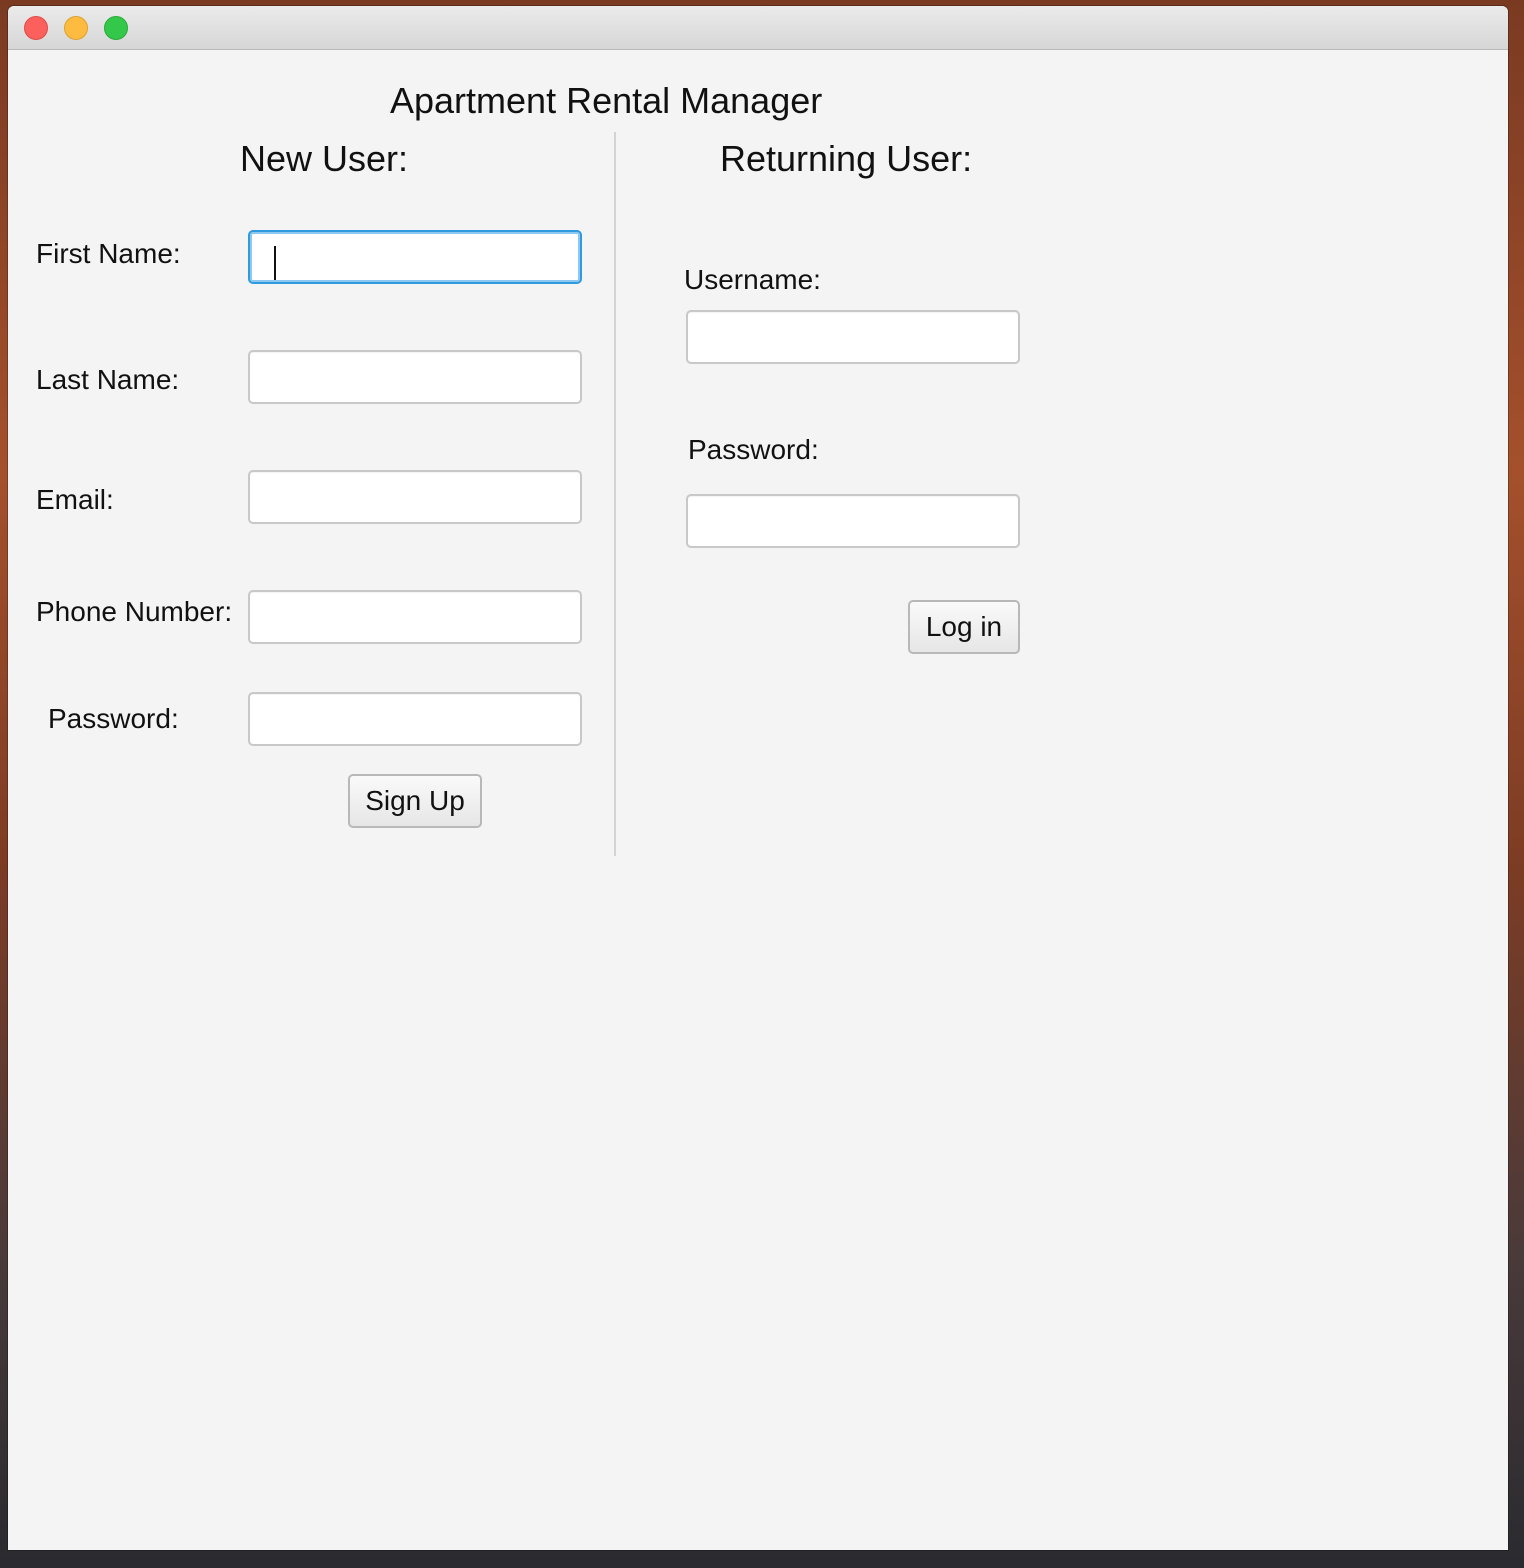 This screenshot has height=1568, width=1524. Describe the element at coordinates (753, 449) in the screenshot. I see `returning-user-password-label: Password:` at that location.